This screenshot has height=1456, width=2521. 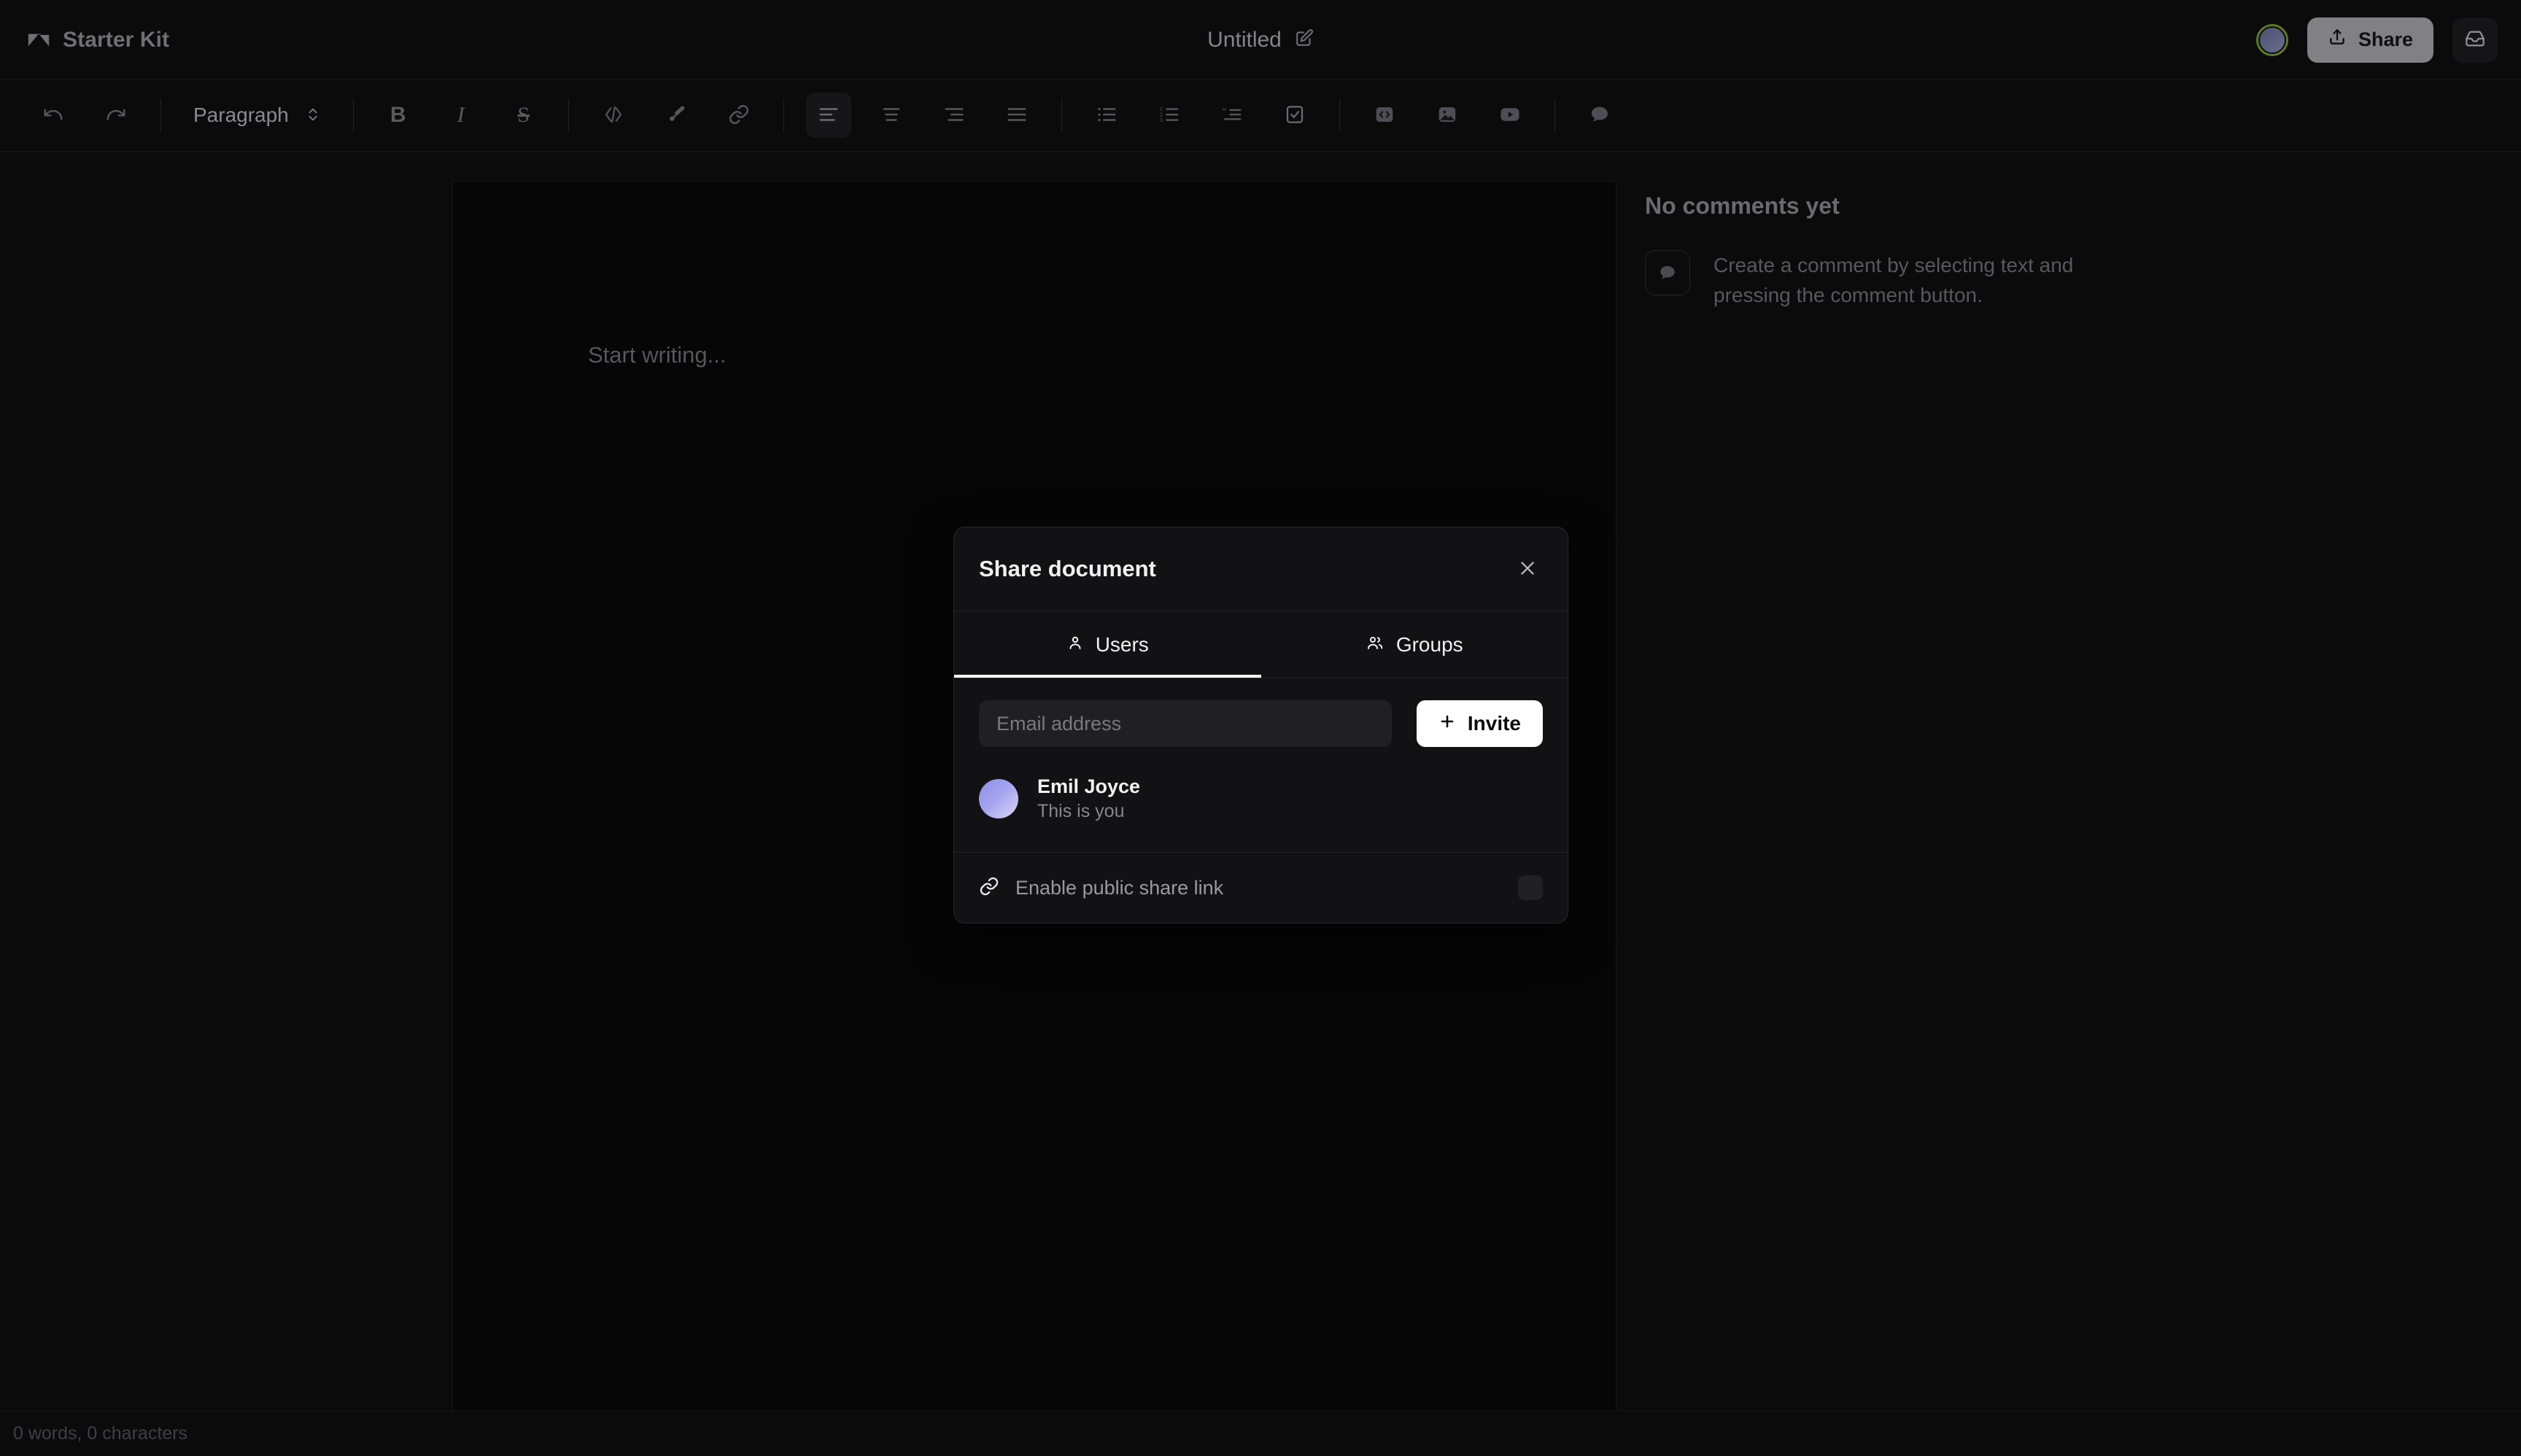 I want to click on member-info: Emil Joyce This is you, so click(x=1088, y=798).